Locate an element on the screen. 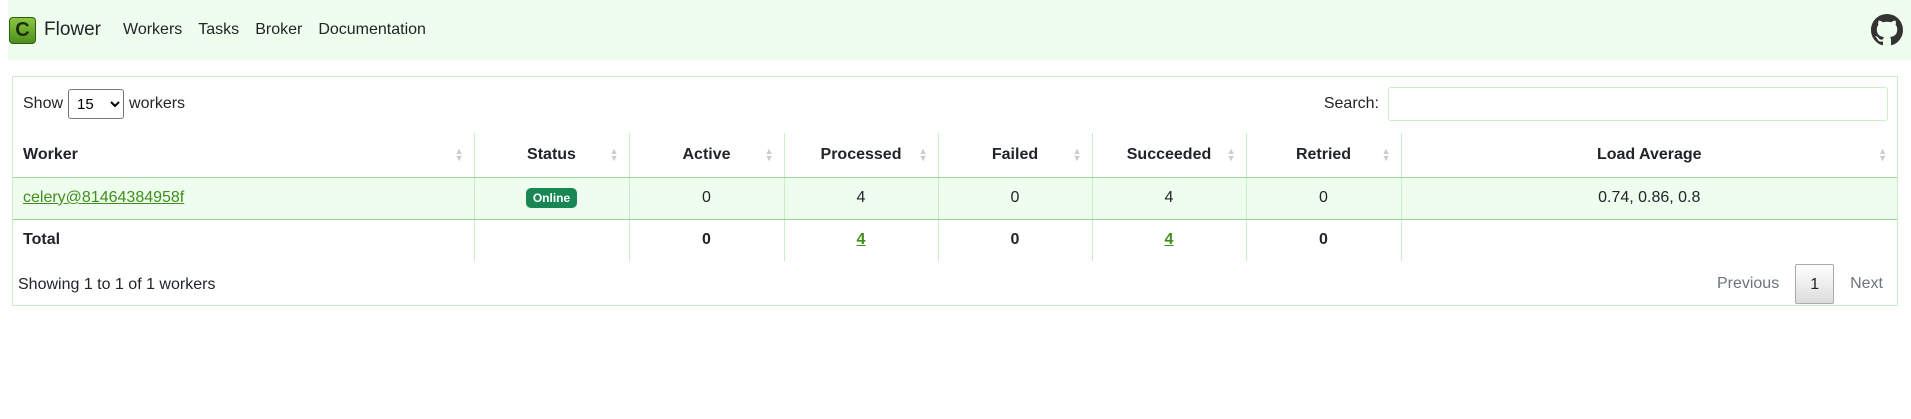 The height and width of the screenshot is (419, 1911). column-header-label: Failed is located at coordinates (1015, 154).